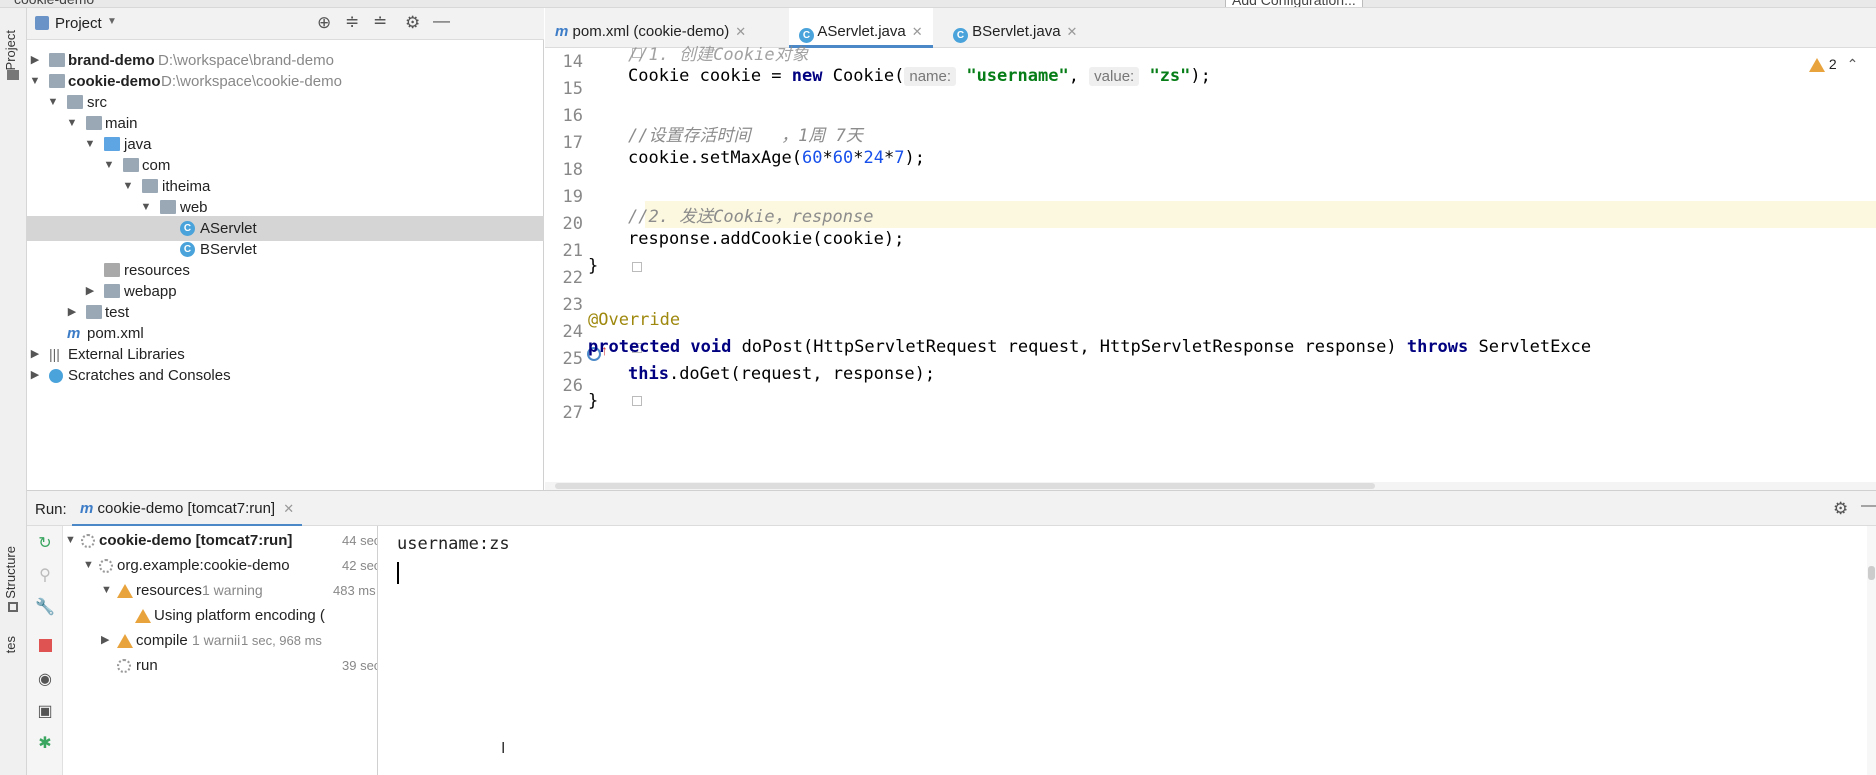 This screenshot has width=1876, height=775. Describe the element at coordinates (354, 590) in the screenshot. I see `build-node-duration: 483 ms` at that location.